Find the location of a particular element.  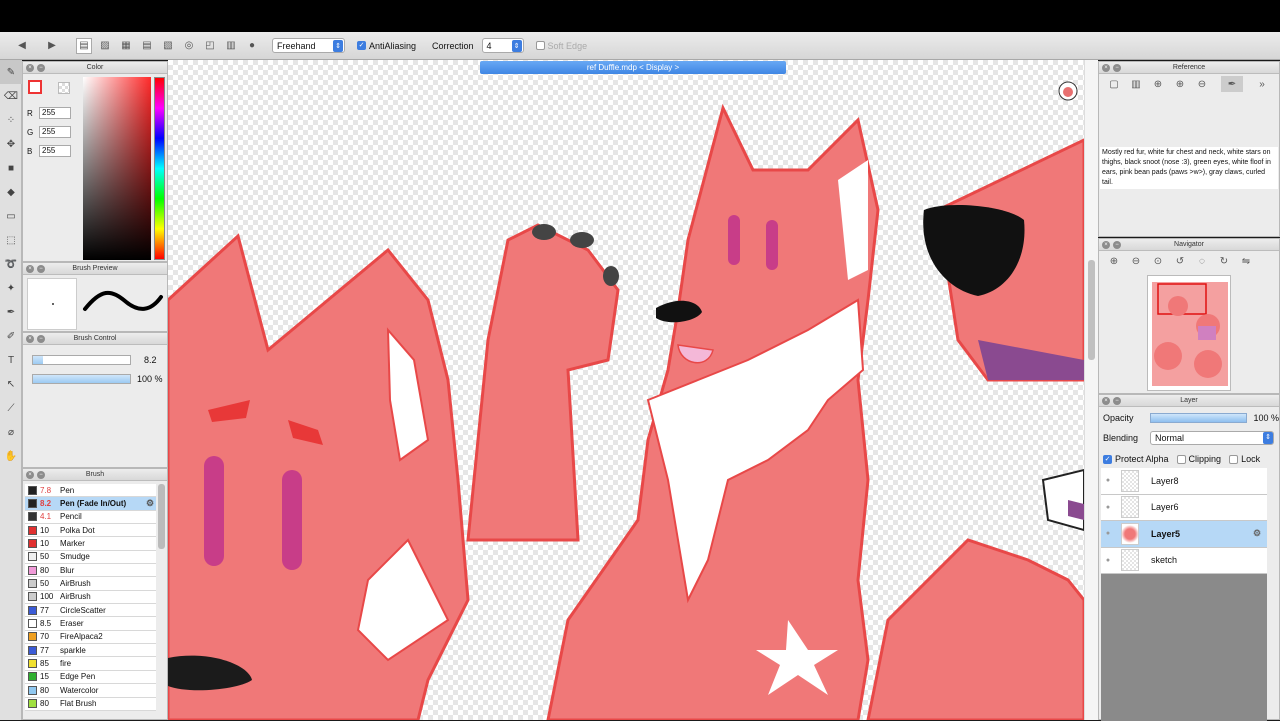

rotate-reset-icon: ◌ is located at coordinates (1202, 261).